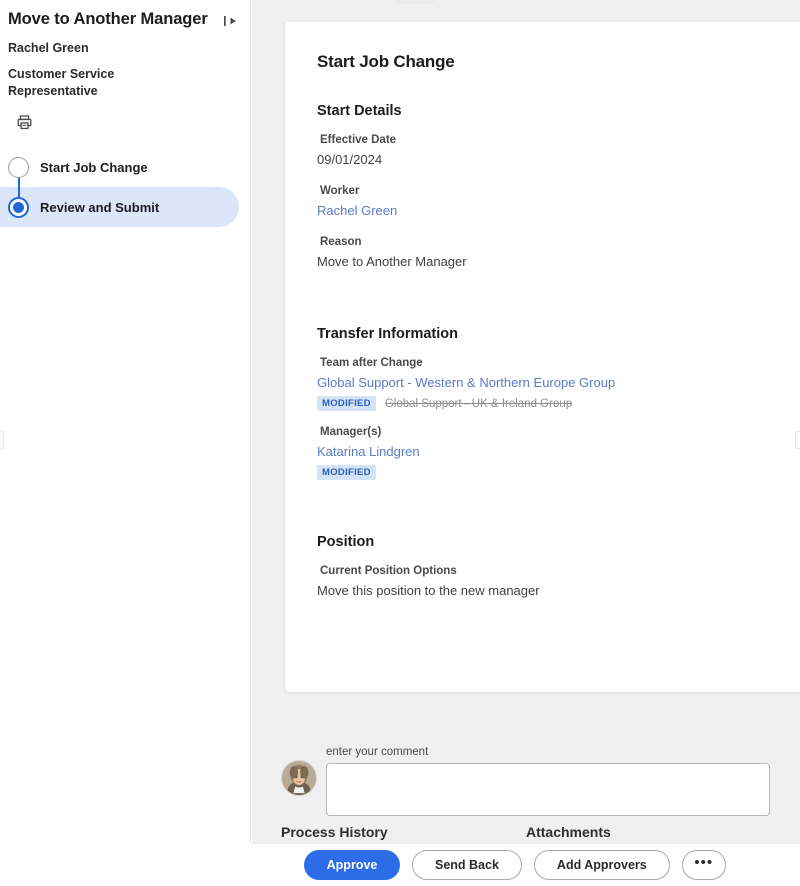 The width and height of the screenshot is (800, 886). I want to click on attachments-heading: Attachments, so click(568, 832).